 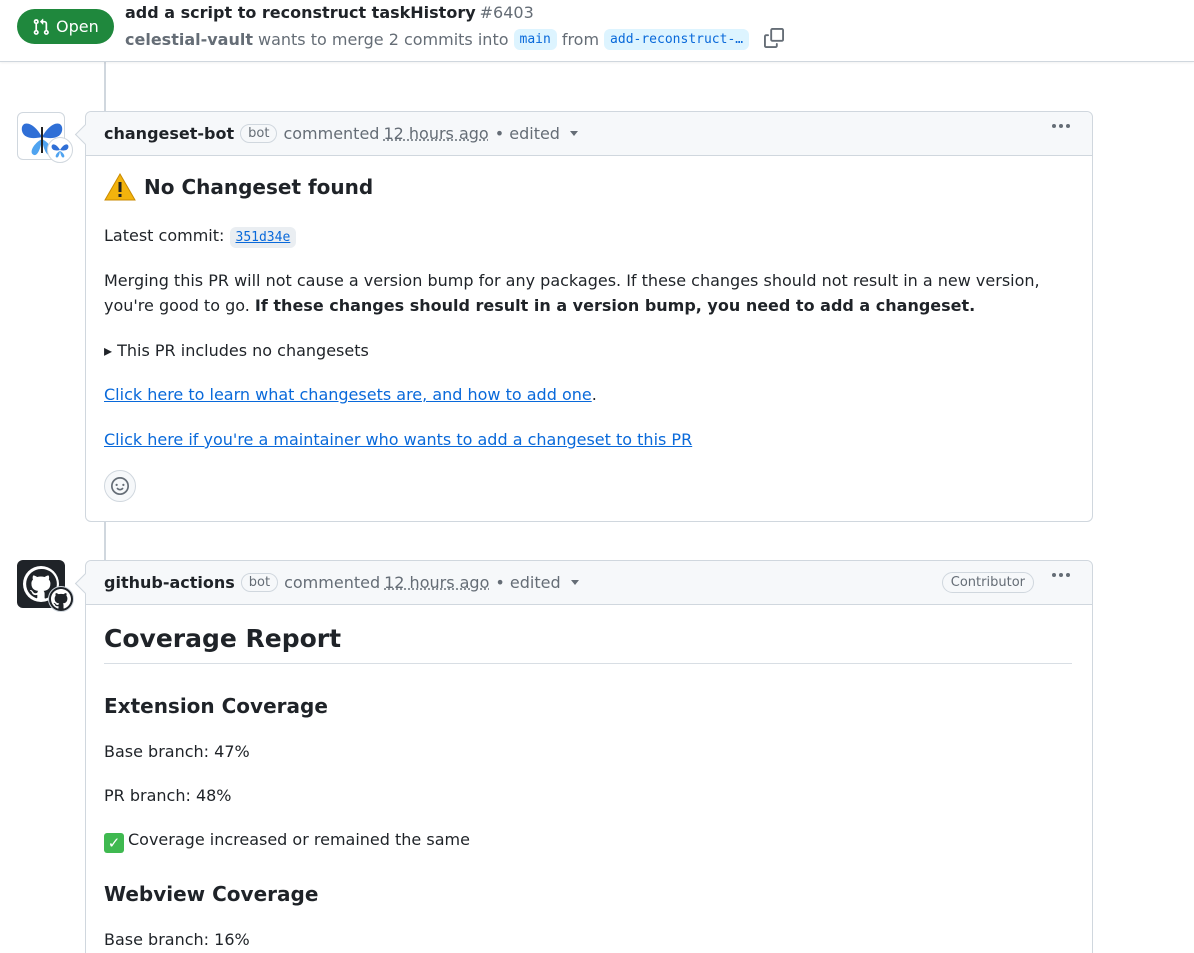 What do you see at coordinates (259, 187) in the screenshot?
I see `heading-text: No Changeset found` at bounding box center [259, 187].